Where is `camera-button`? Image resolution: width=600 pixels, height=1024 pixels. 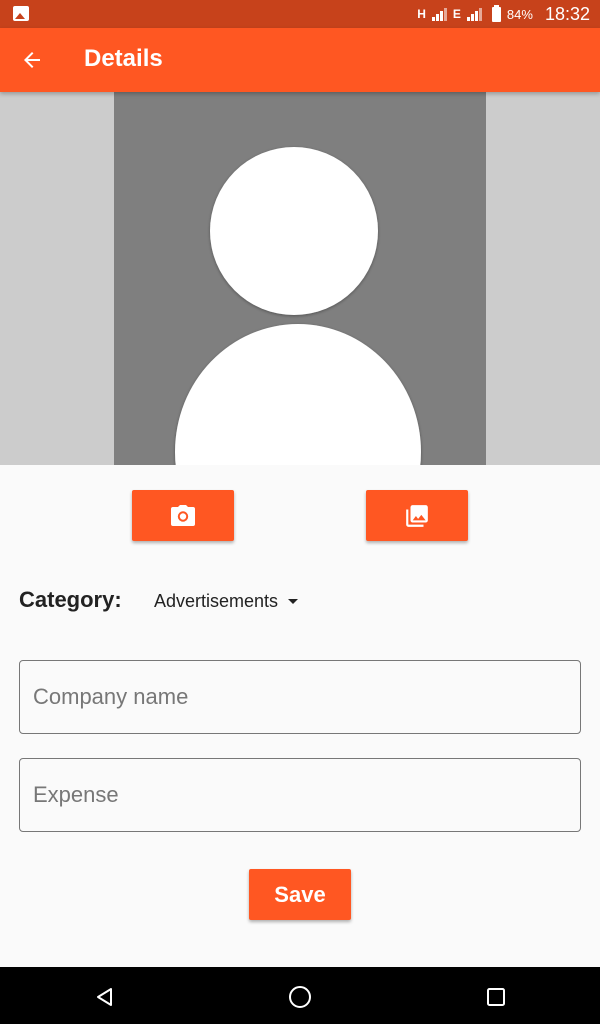
camera-button is located at coordinates (183, 515).